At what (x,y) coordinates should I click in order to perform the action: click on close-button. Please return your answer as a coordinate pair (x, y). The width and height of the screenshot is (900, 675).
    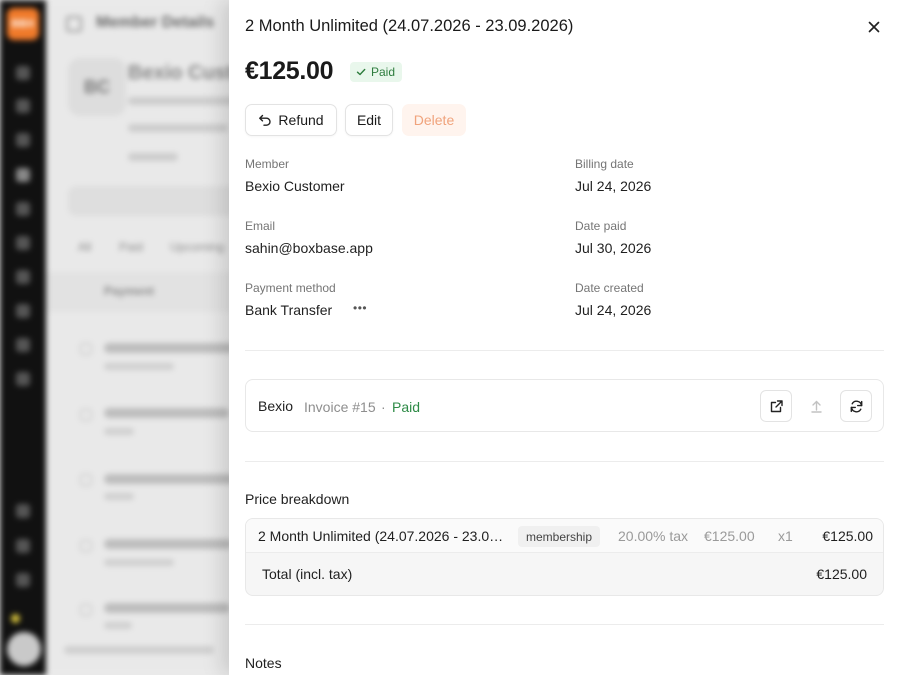
    Looking at the image, I should click on (874, 27).